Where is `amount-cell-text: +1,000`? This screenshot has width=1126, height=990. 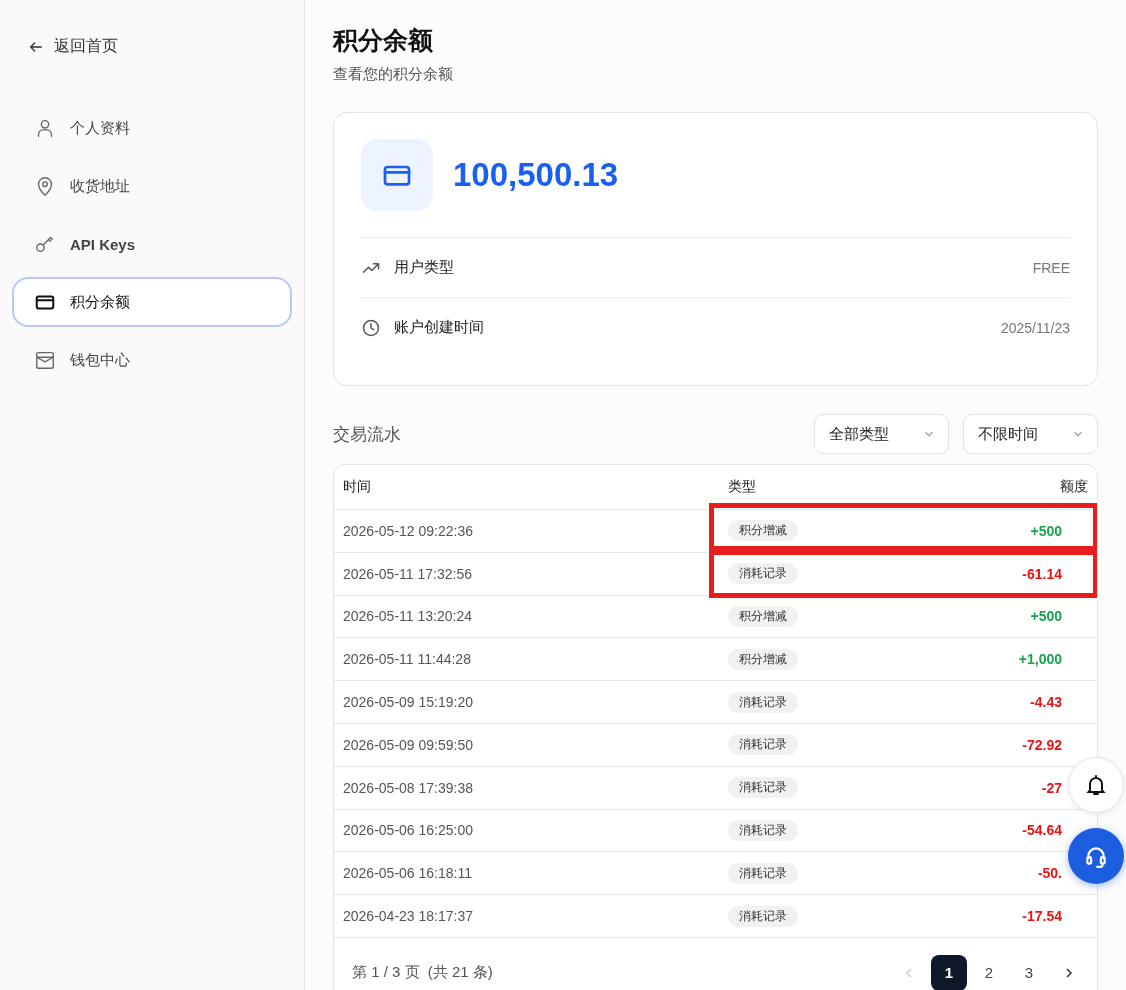 amount-cell-text: +1,000 is located at coordinates (1040, 659).